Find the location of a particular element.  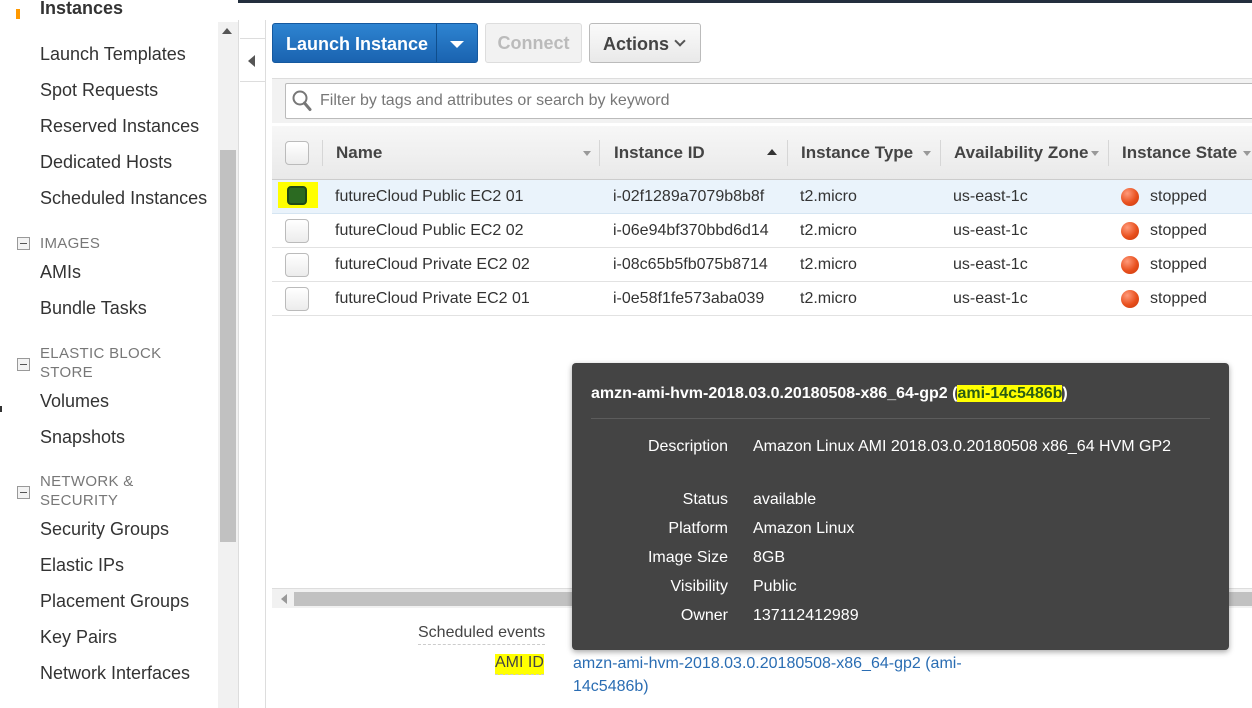

row-checkbox-checked is located at coordinates (297, 195).